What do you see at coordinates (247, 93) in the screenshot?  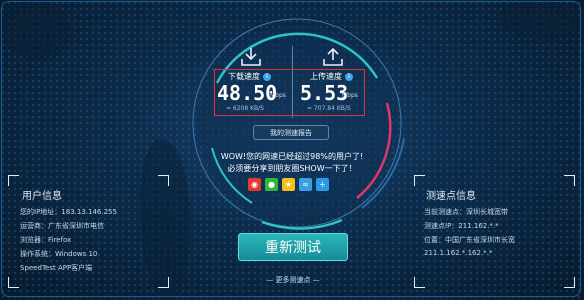 I see `download-value: 48.50` at bounding box center [247, 93].